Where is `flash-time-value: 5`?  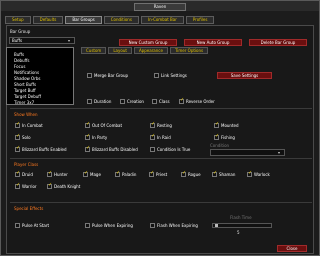 flash-time-value: 5 is located at coordinates (238, 232).